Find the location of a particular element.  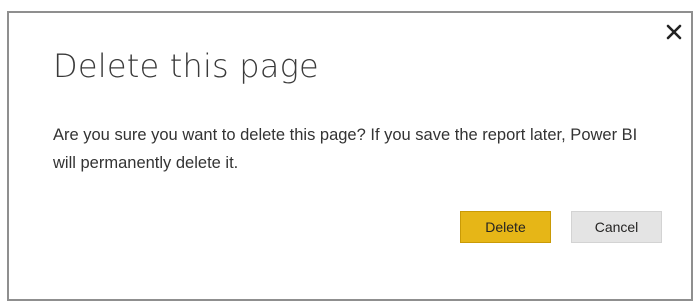

cancel-button: Cancel is located at coordinates (616, 227).